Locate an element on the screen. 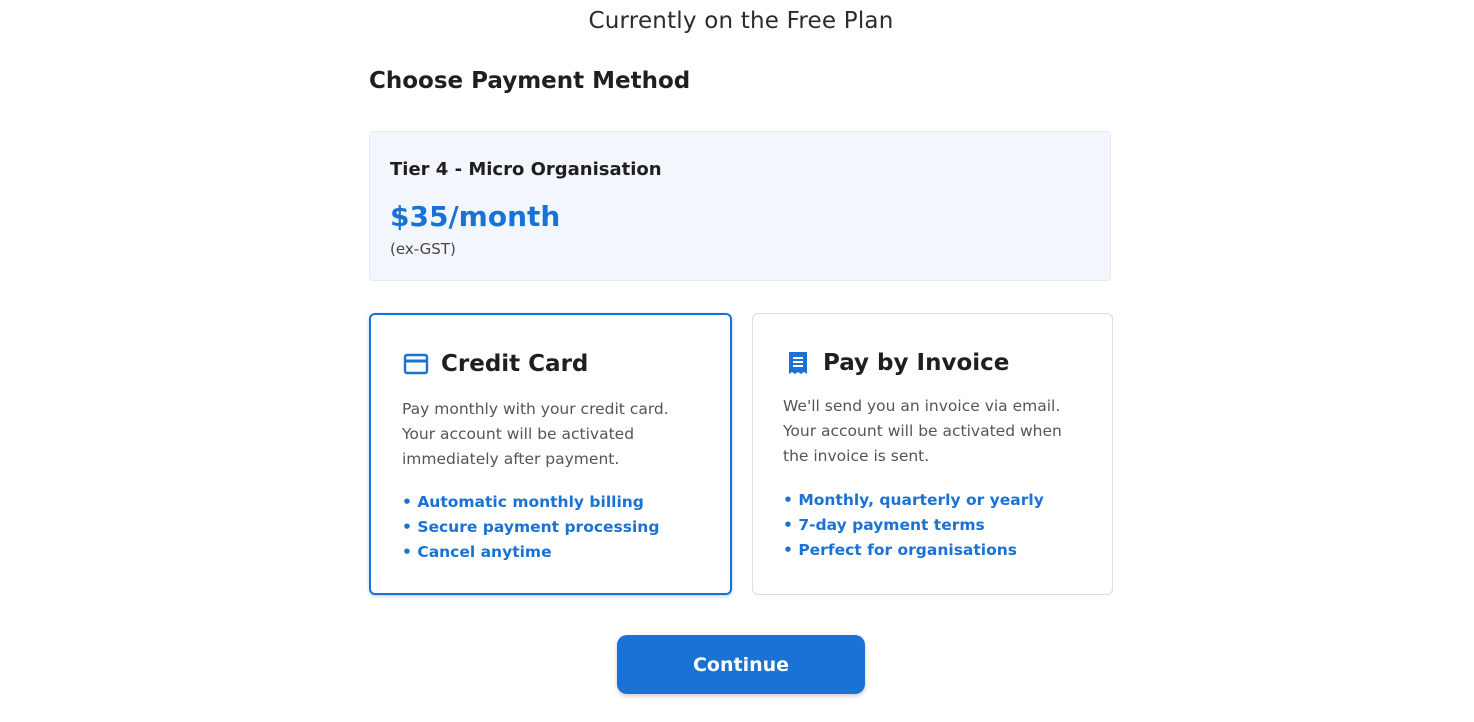  plan-name: Tier 4 - Micro Organisation is located at coordinates (526, 169).